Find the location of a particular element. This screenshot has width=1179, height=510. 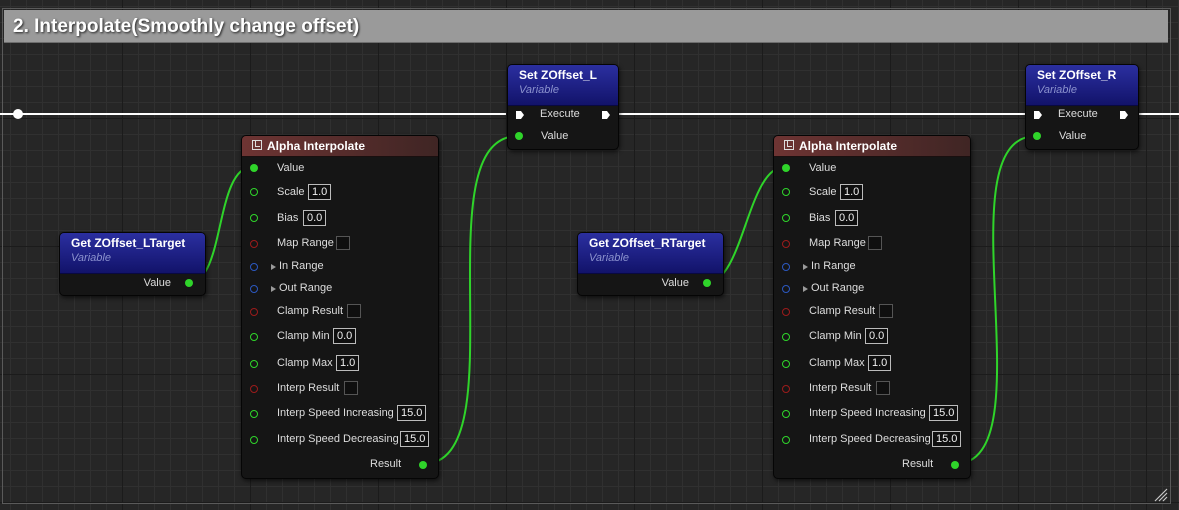

in-range-label: In Range is located at coordinates (301, 266).